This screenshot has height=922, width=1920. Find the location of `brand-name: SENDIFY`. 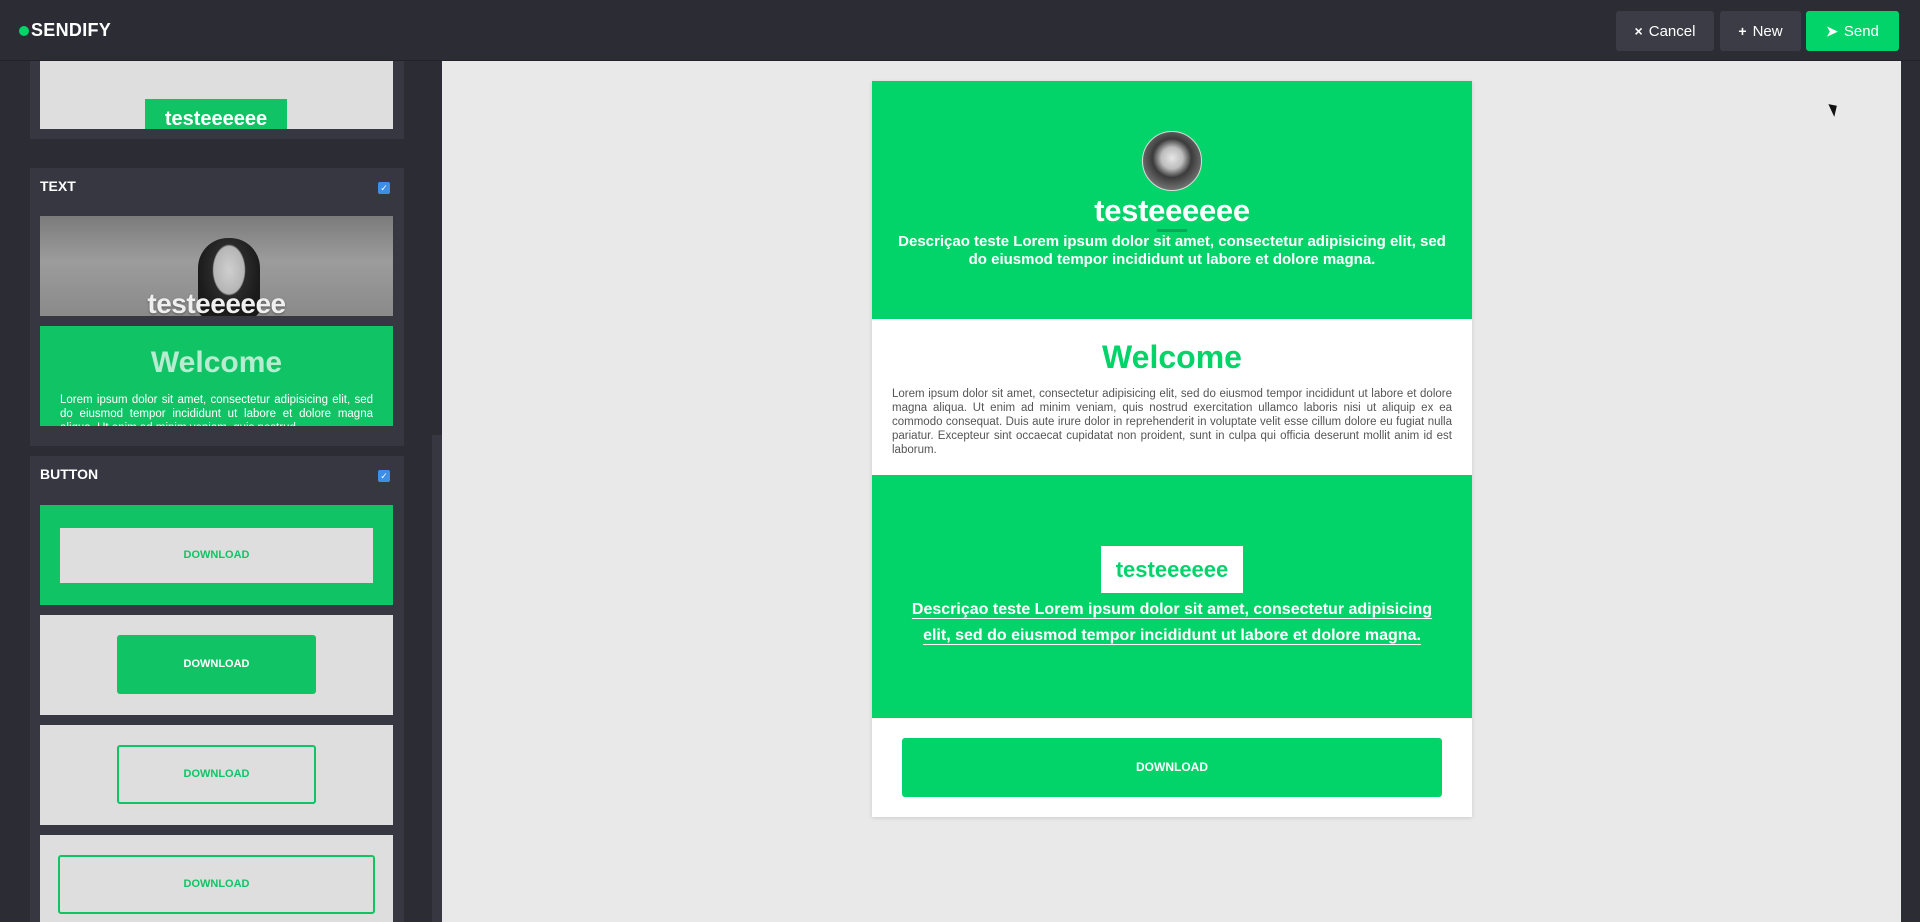

brand-name: SENDIFY is located at coordinates (71, 30).